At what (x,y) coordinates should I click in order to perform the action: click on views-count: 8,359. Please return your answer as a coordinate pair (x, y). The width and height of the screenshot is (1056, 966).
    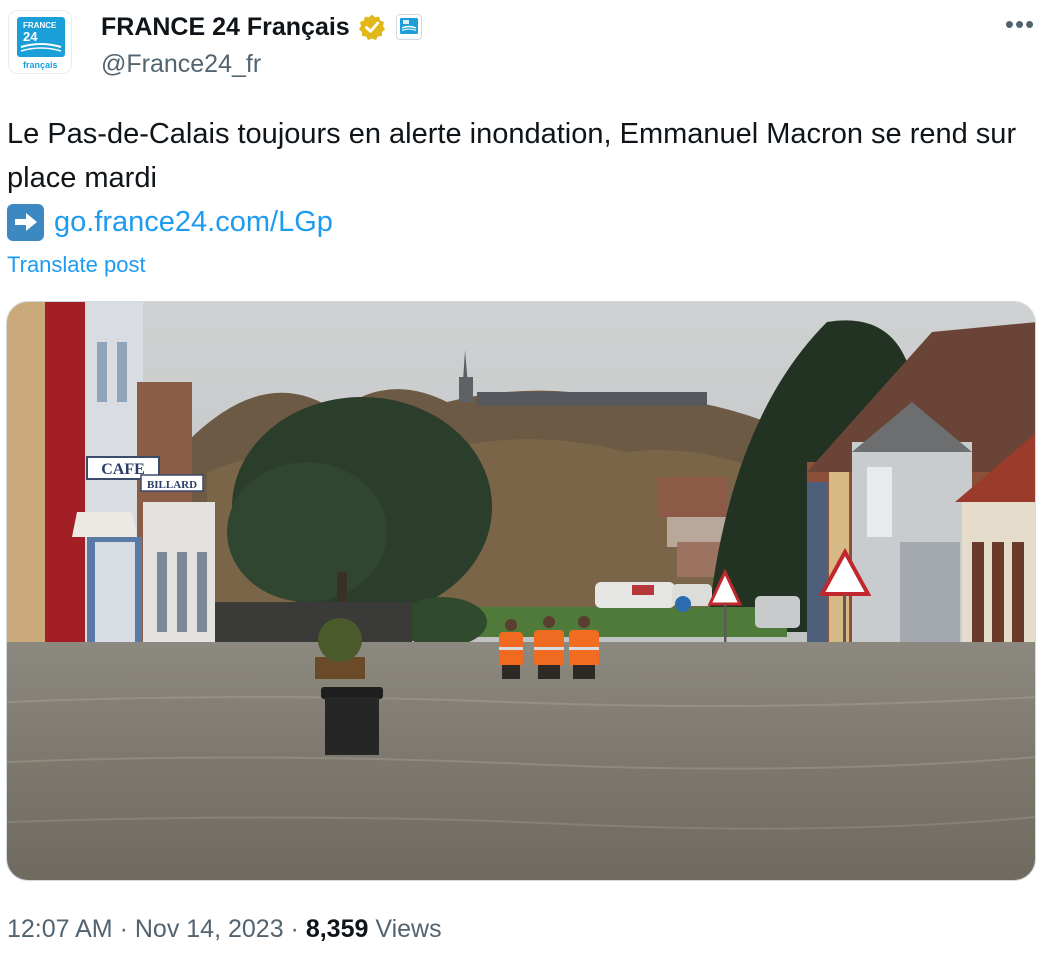
    Looking at the image, I should click on (337, 929).